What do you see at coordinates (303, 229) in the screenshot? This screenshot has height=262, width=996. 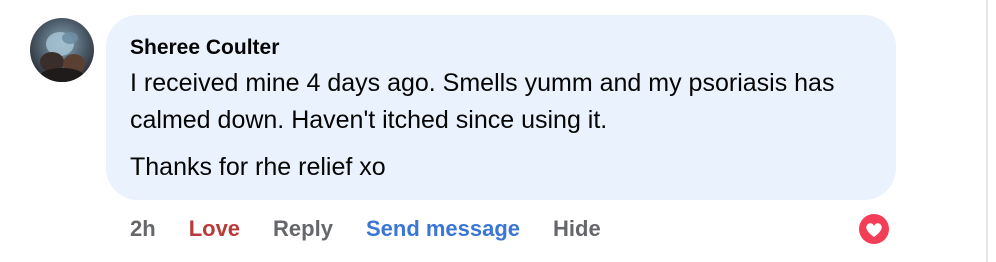 I see `reply-button: Reply` at bounding box center [303, 229].